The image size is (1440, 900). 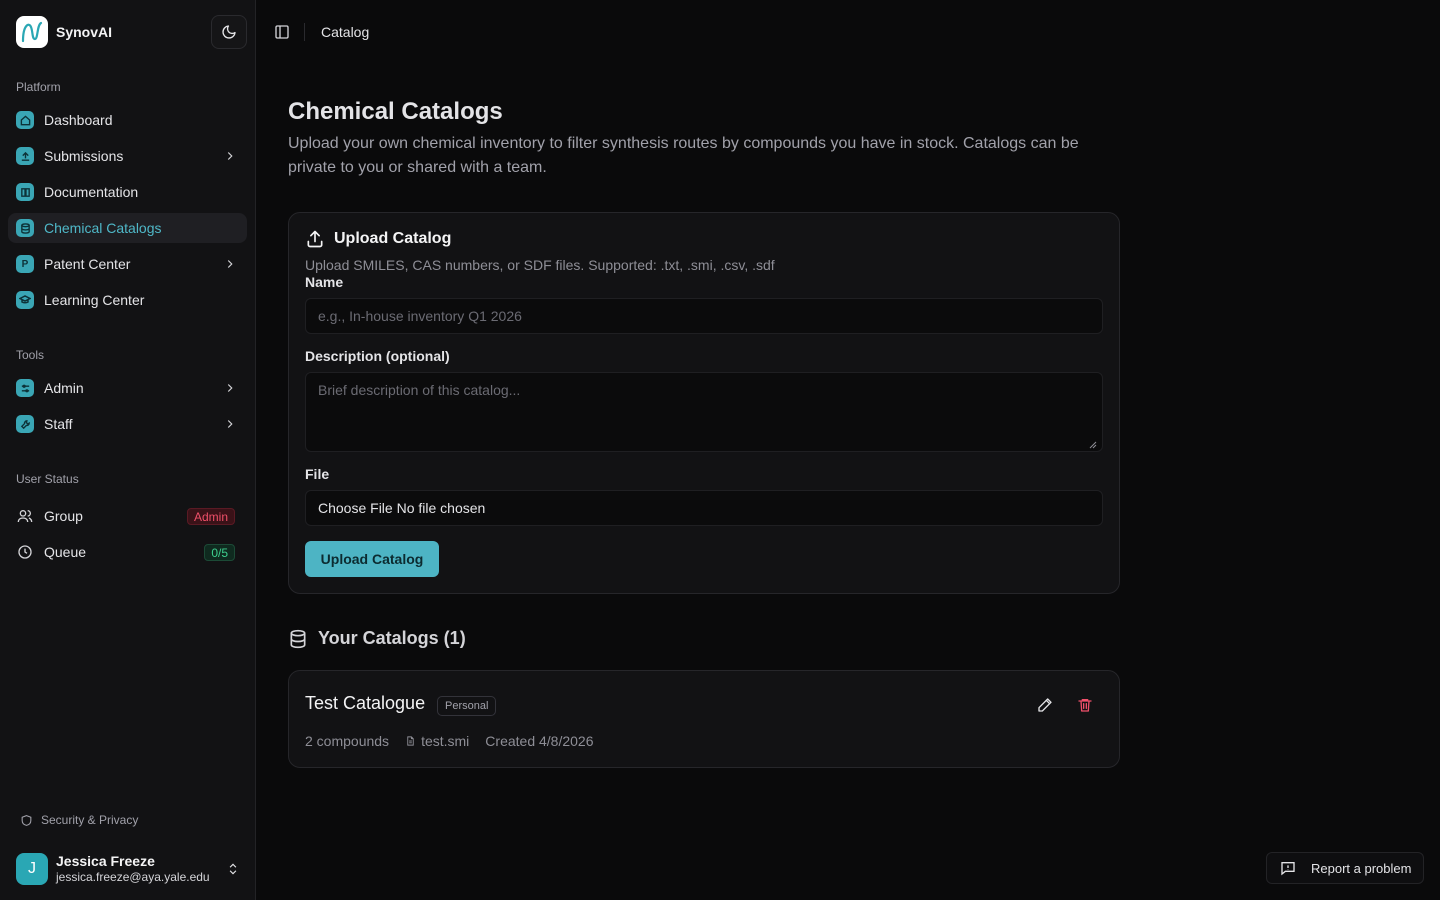 What do you see at coordinates (25, 120) in the screenshot?
I see `home-icon` at bounding box center [25, 120].